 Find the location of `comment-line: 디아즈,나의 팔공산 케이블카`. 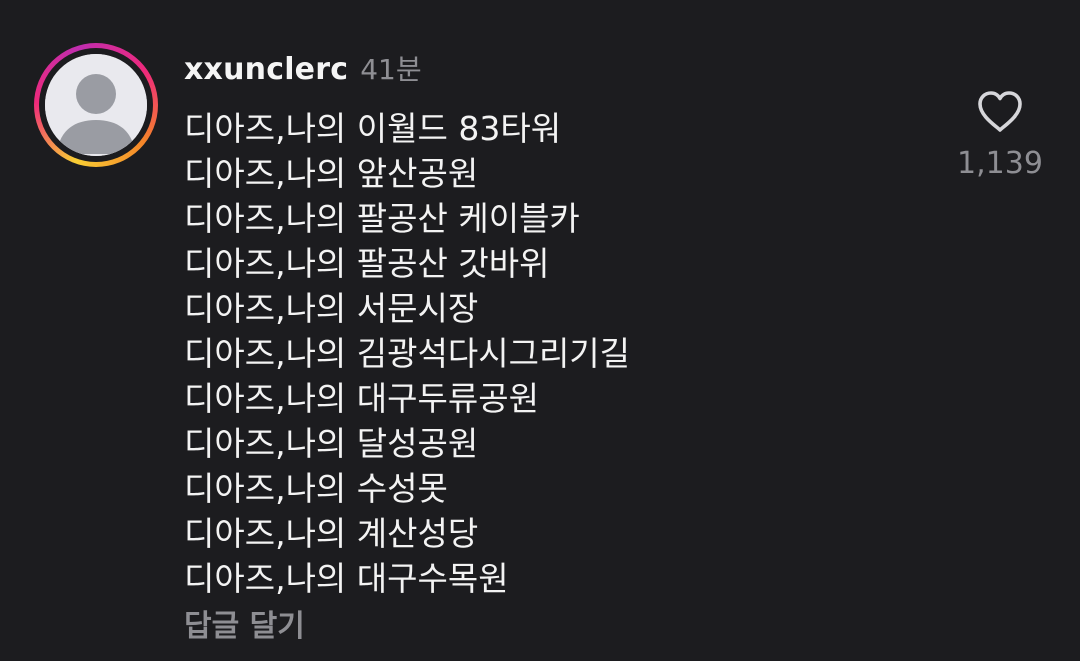

comment-line: 디아즈,나의 팔공산 케이블카 is located at coordinates (382, 218).